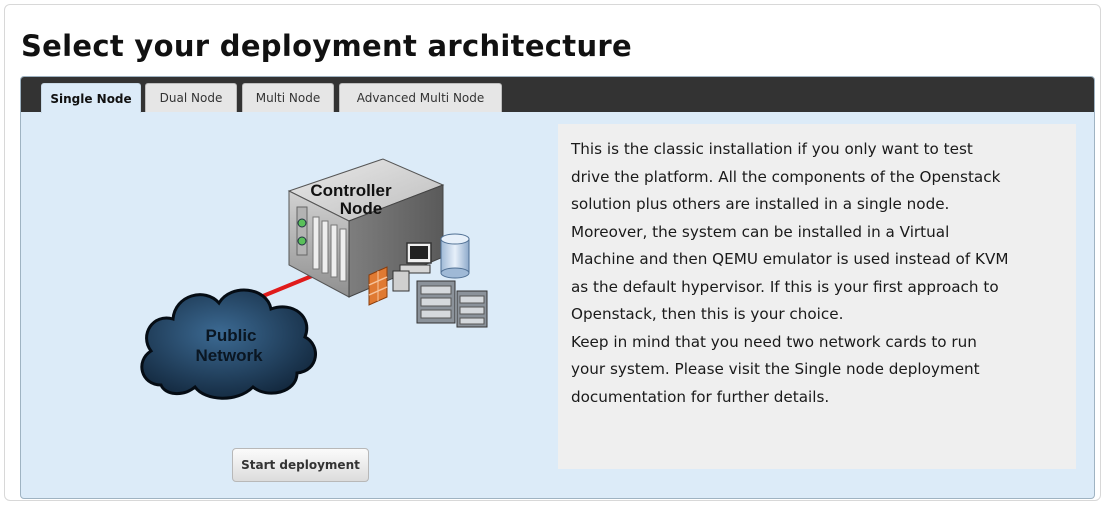 The height and width of the screenshot is (505, 1105). I want to click on database-icon, so click(455, 256).